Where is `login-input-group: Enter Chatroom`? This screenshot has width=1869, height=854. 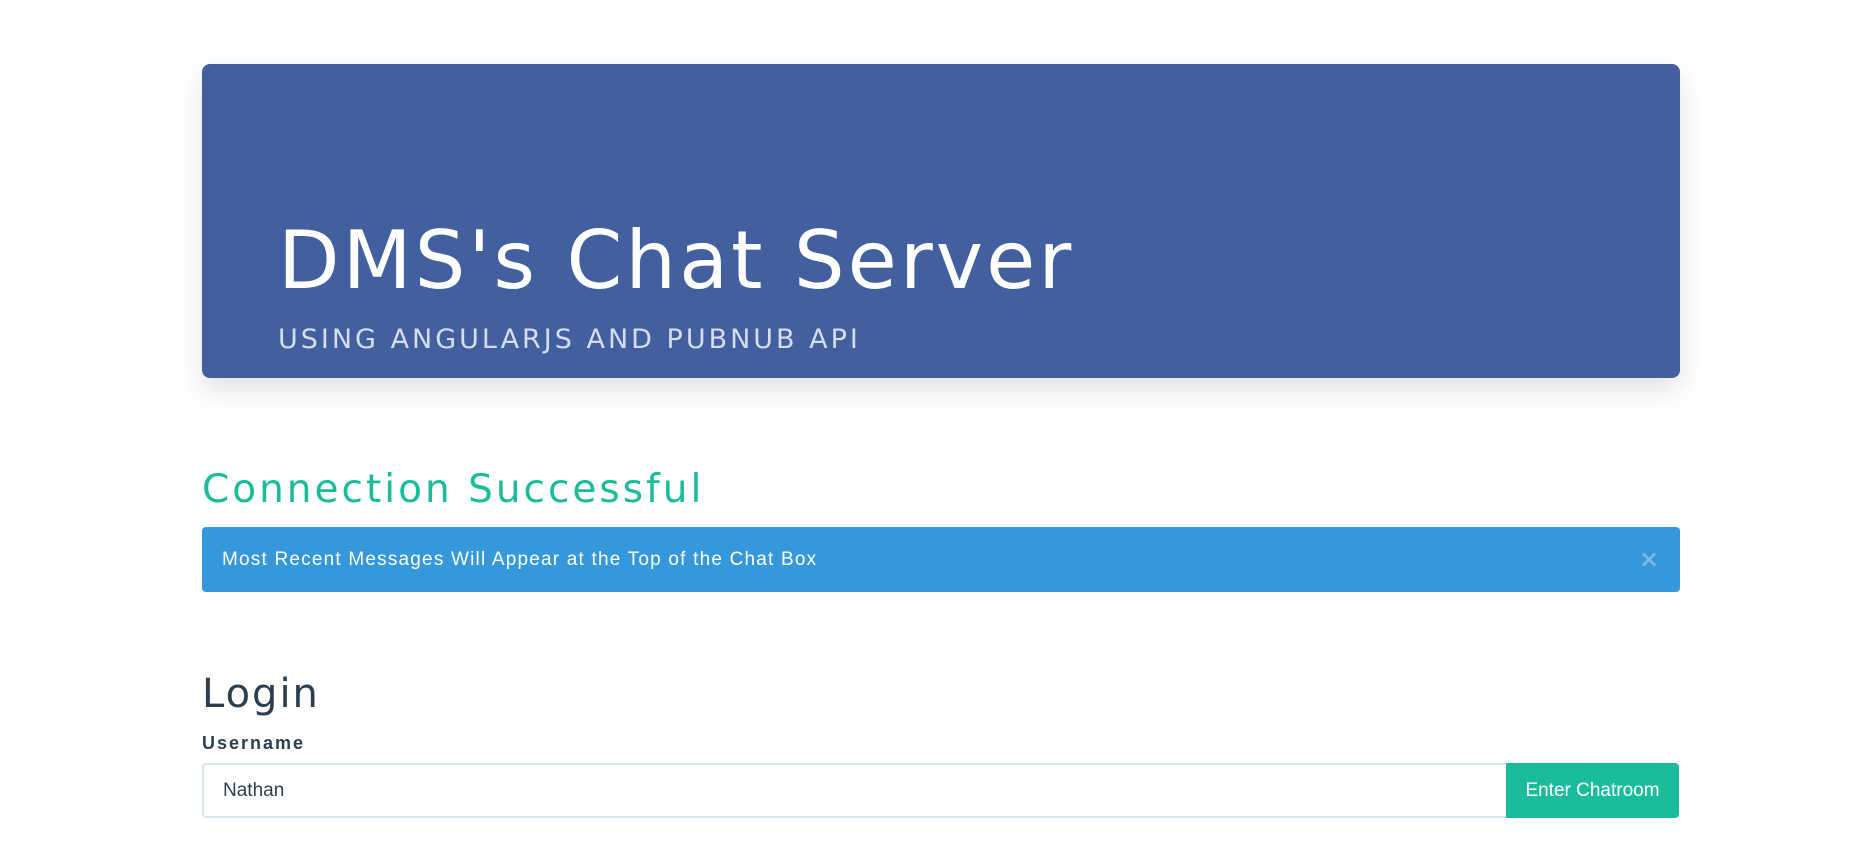 login-input-group: Enter Chatroom is located at coordinates (940, 790).